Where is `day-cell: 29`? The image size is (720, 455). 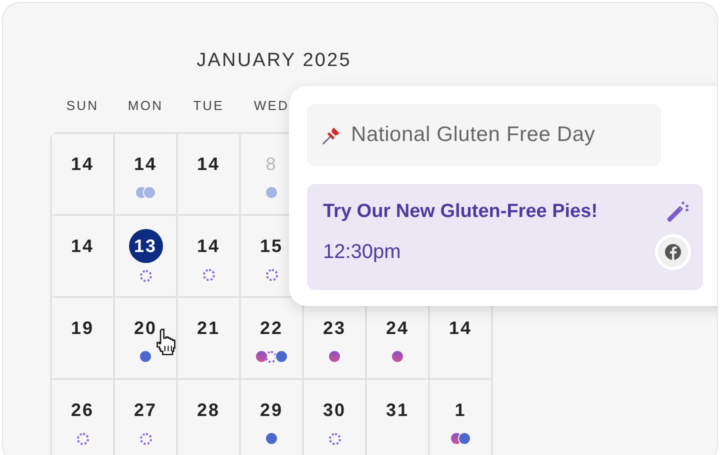 day-cell: 29 is located at coordinates (271, 417).